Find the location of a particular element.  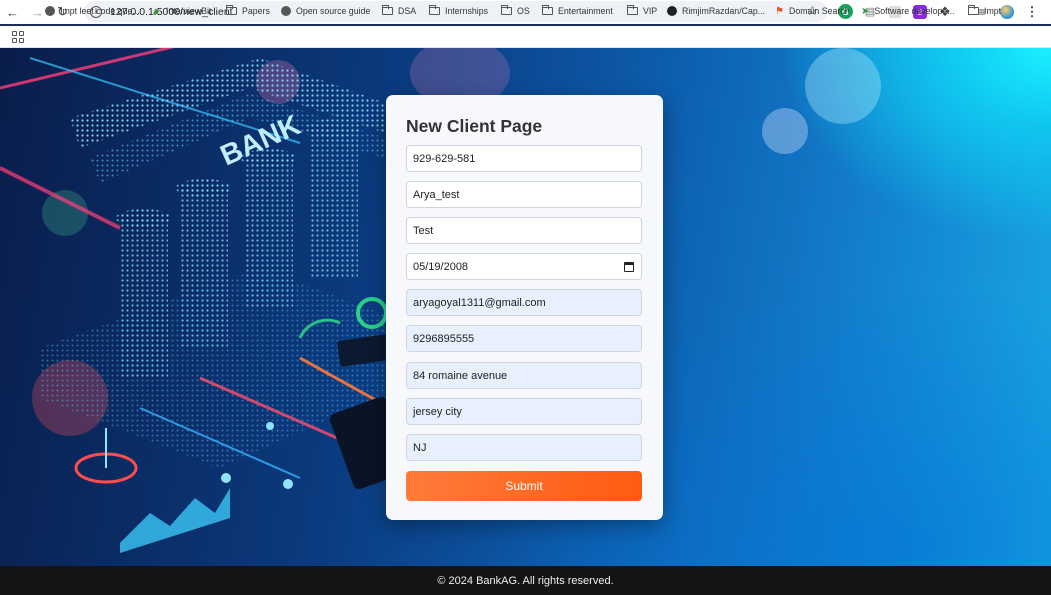

state-input: NJ is located at coordinates (524, 447).